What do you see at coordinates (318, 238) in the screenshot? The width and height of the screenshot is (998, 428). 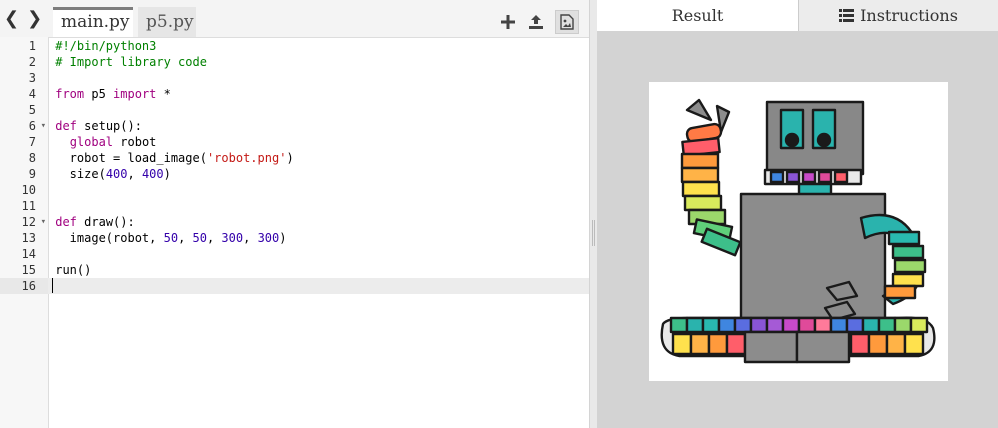 I see `code-line: image(robot, 50, 50, 300, 300)` at bounding box center [318, 238].